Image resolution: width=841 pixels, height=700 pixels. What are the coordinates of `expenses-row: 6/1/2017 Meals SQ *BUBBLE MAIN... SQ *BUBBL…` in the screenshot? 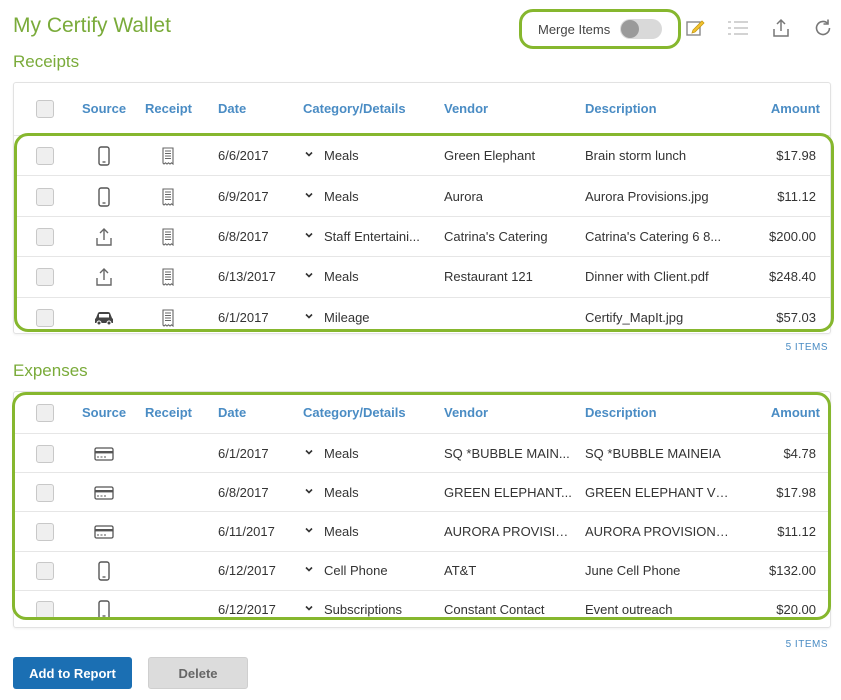 It's located at (422, 452).